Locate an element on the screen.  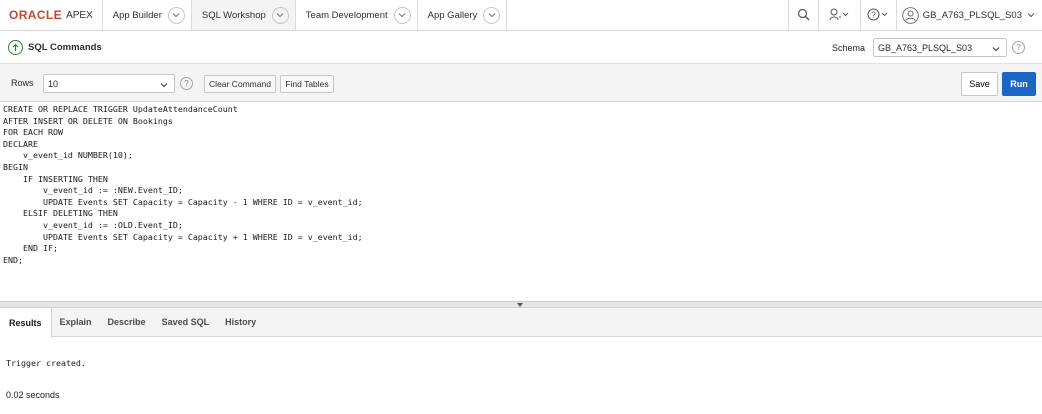
help-icon: ? is located at coordinates (878, 15).